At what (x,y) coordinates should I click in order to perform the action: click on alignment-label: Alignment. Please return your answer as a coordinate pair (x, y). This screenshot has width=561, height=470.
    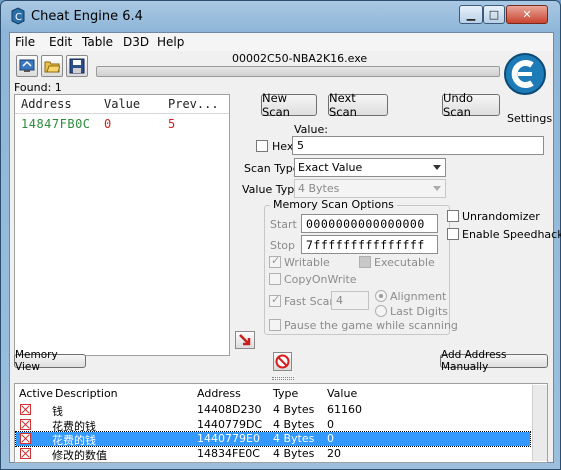
    Looking at the image, I should click on (418, 296).